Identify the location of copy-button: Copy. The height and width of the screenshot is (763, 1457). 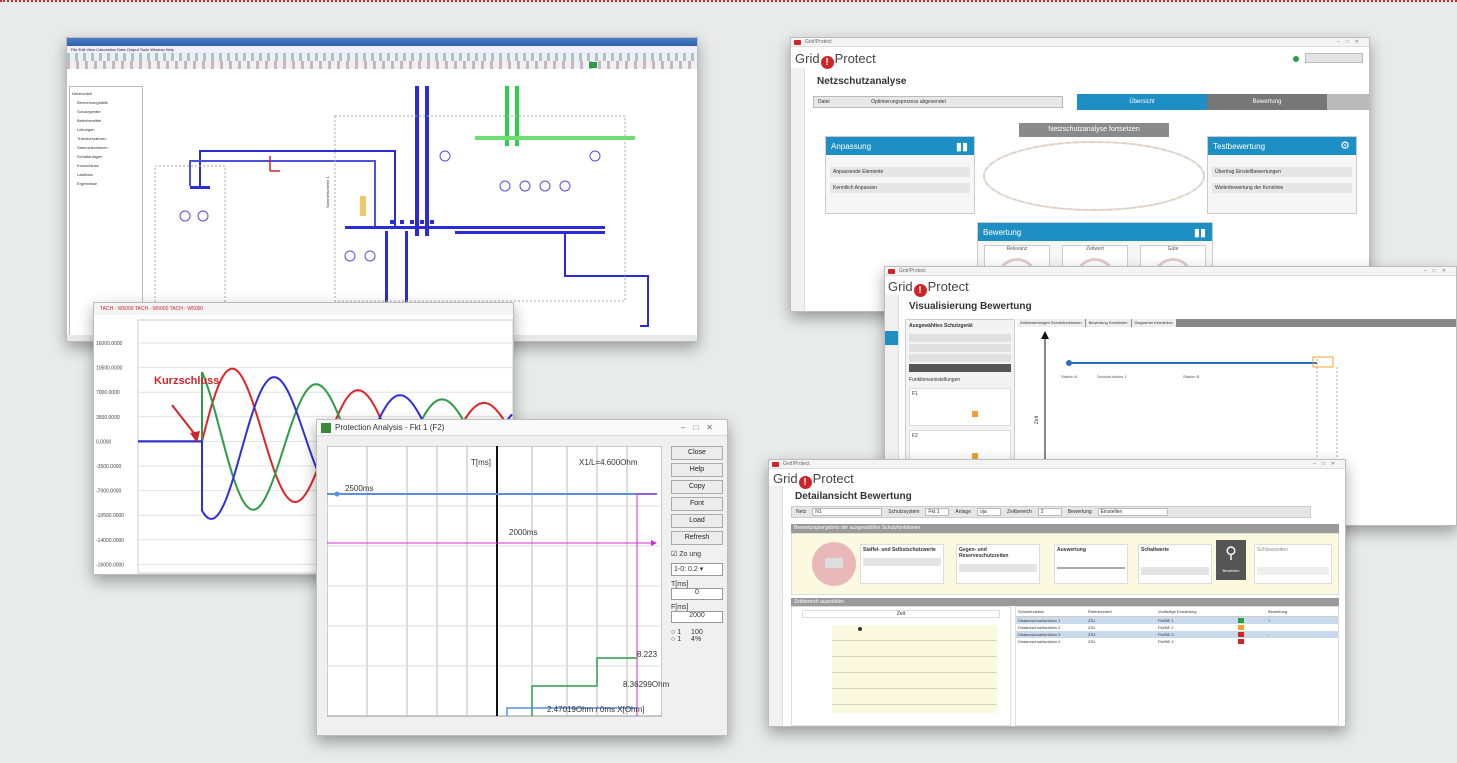
(697, 487).